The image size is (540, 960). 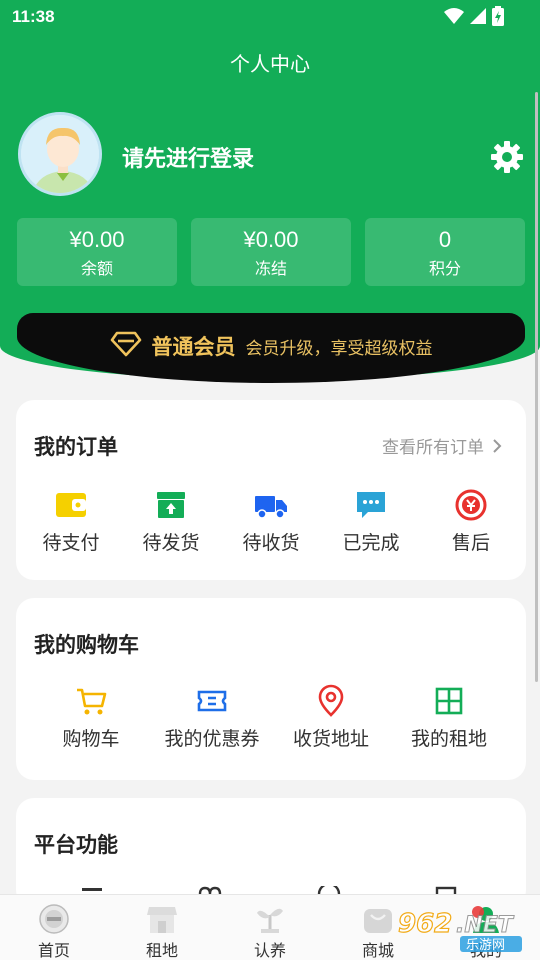 What do you see at coordinates (271, 507) in the screenshot?
I see `truck-icon` at bounding box center [271, 507].